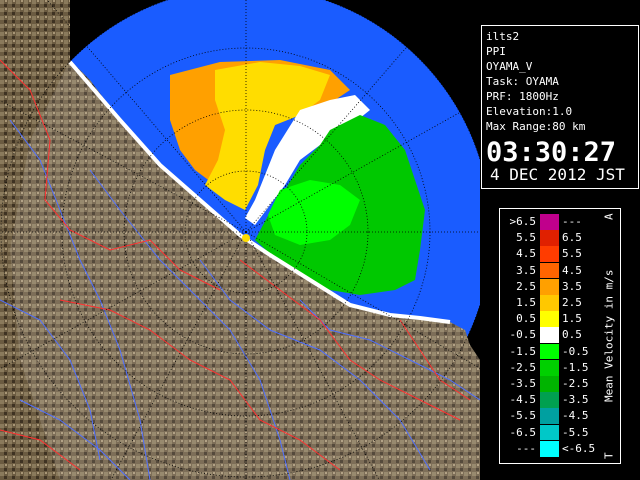 This screenshot has height=480, width=640. I want to click on legend-high-value: -4.5, so click(575, 416).